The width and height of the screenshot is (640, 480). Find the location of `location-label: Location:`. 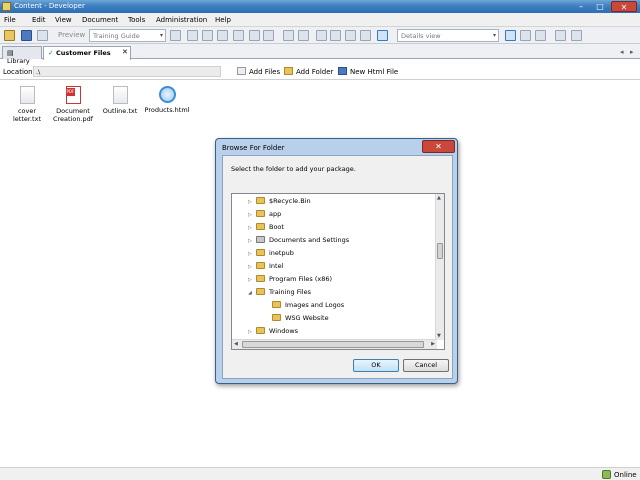

location-label: Location: is located at coordinates (19, 72).